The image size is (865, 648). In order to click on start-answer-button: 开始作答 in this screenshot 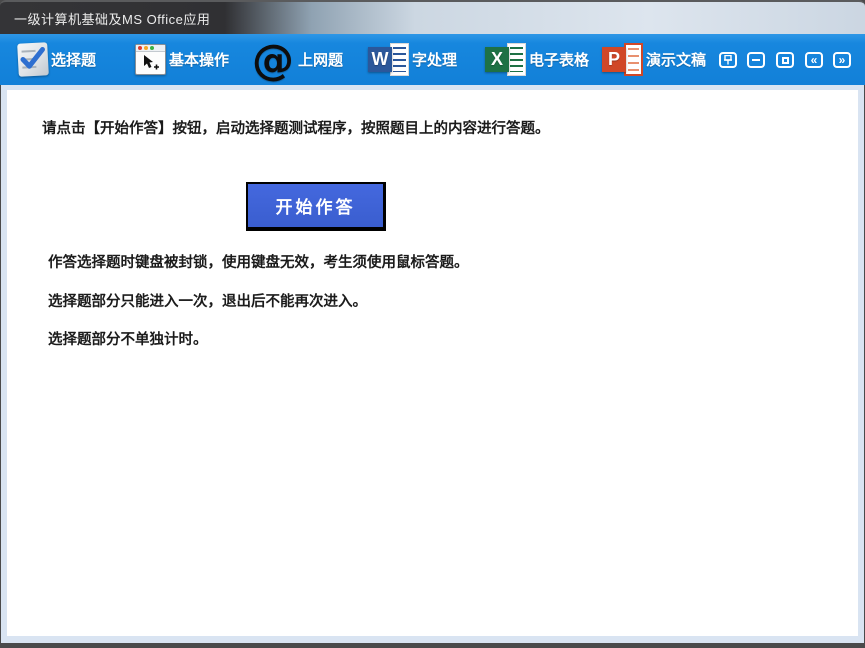, I will do `click(316, 206)`.